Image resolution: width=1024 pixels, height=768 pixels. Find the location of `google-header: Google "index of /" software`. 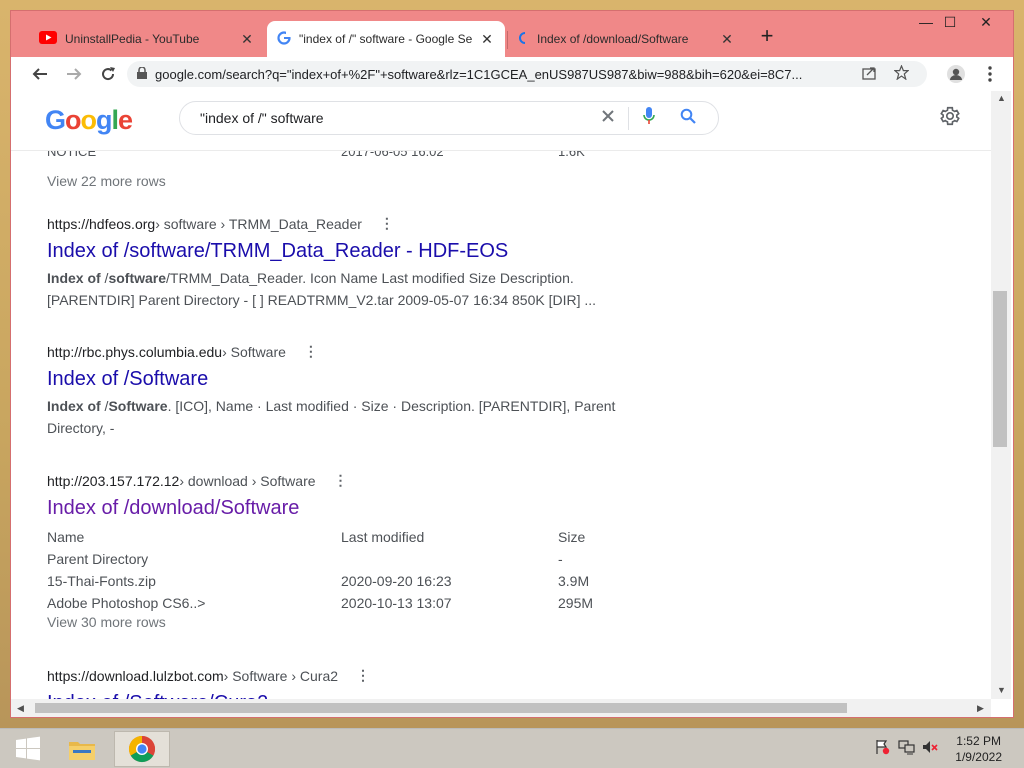

google-header: Google "index of /" software is located at coordinates (501, 121).